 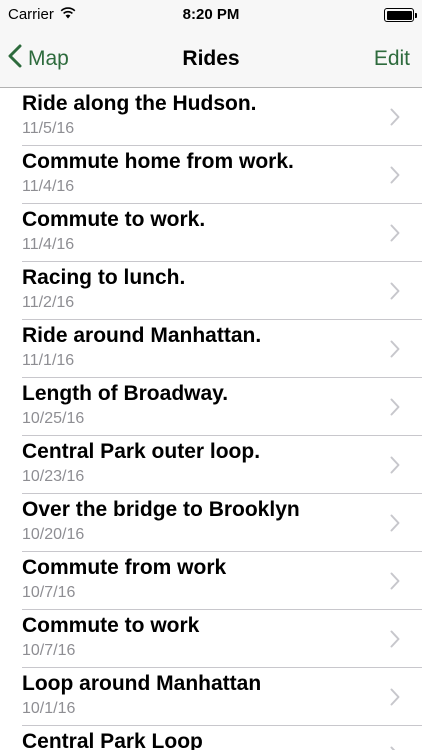 I want to click on ride-title: Ride around Manhattan., so click(x=142, y=335).